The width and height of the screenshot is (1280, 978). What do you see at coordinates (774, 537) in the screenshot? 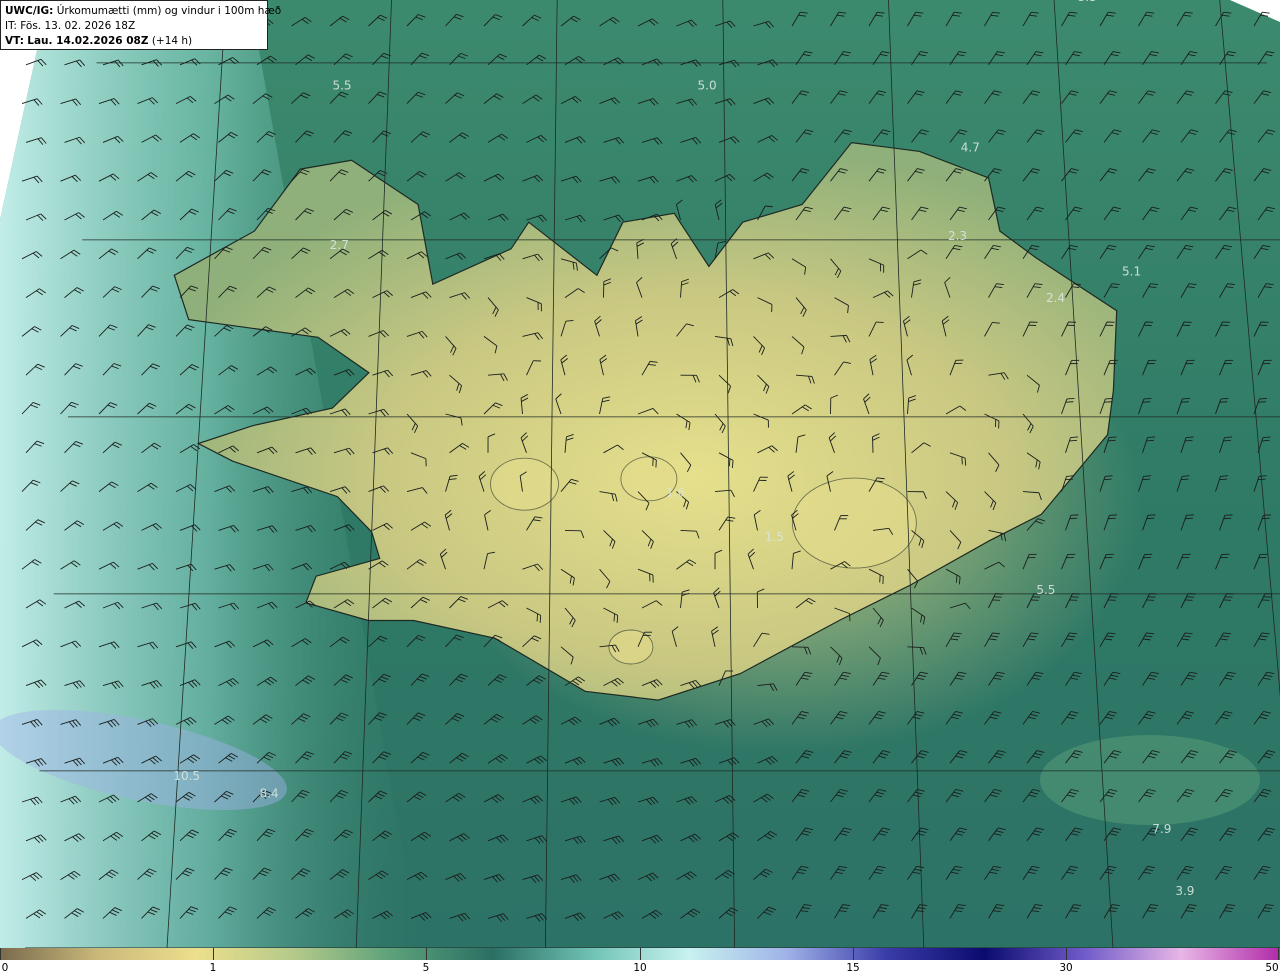
I see `map-value-label: 1.5` at bounding box center [774, 537].